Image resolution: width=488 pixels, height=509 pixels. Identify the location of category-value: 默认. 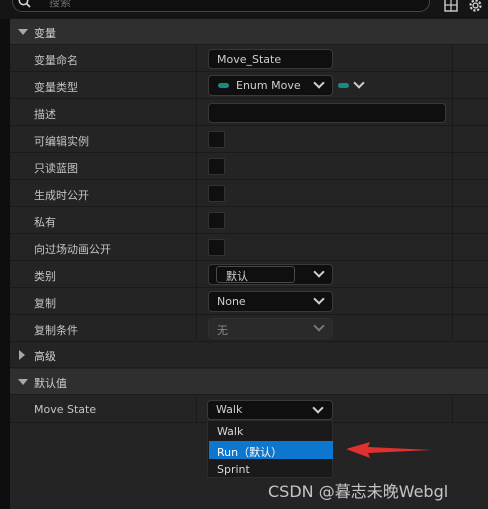
(237, 276).